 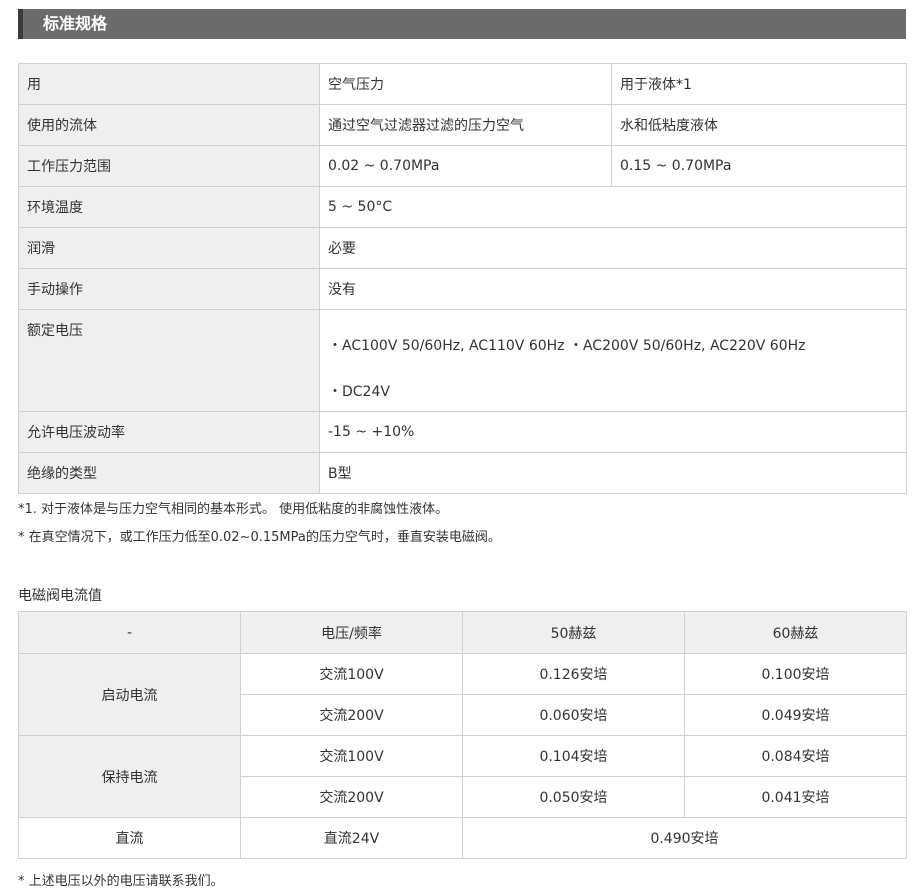 I want to click on current-header-voltage: 电压/频率, so click(x=351, y=632).